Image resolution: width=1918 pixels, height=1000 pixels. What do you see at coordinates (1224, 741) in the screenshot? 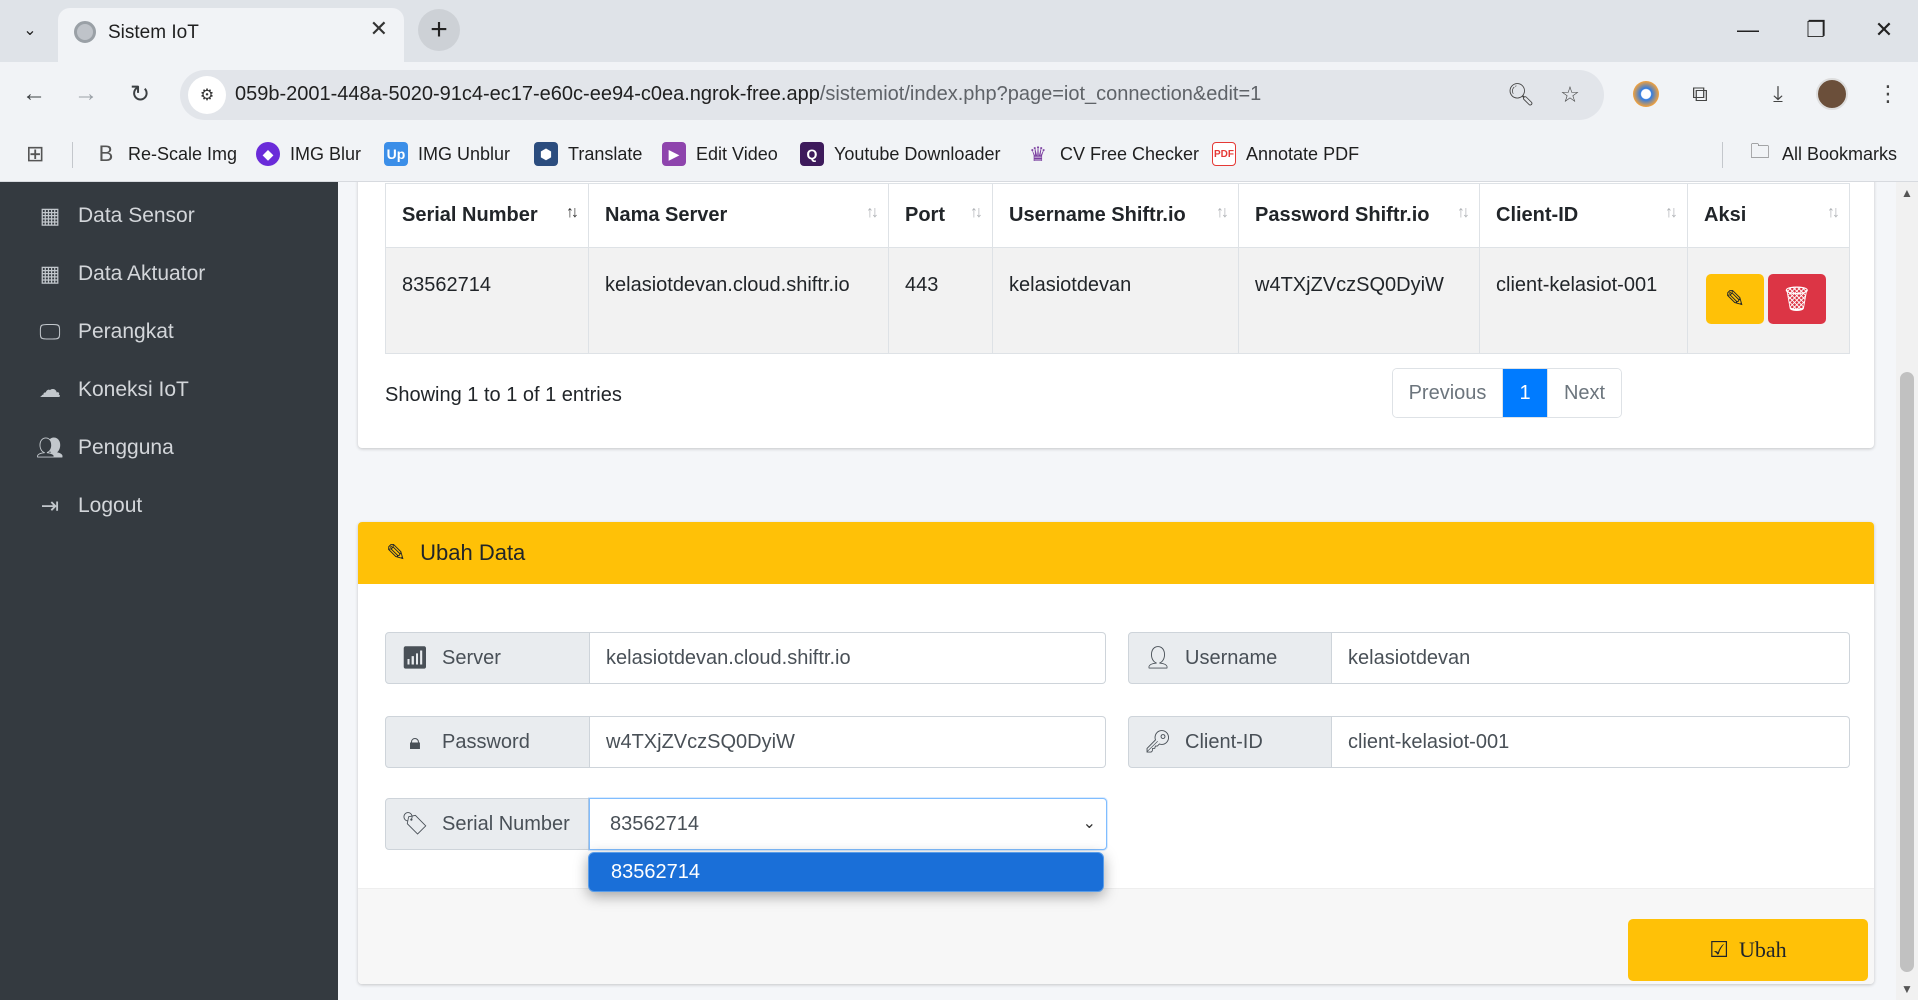
I see `clientid-label-text: Client-ID` at bounding box center [1224, 741].